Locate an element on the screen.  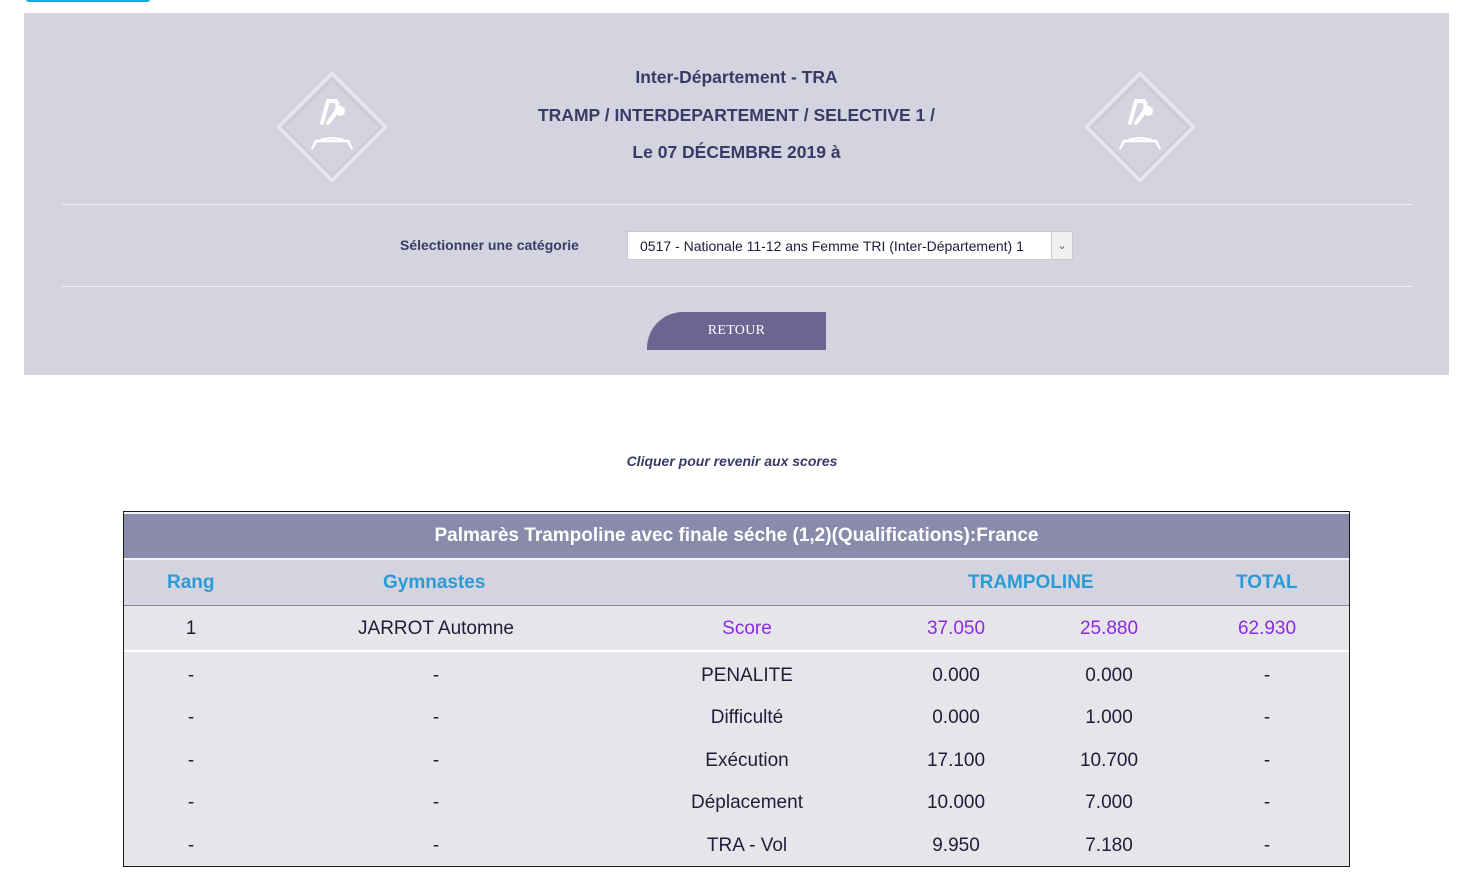
detail-label: TRA - Vol is located at coordinates (747, 845).